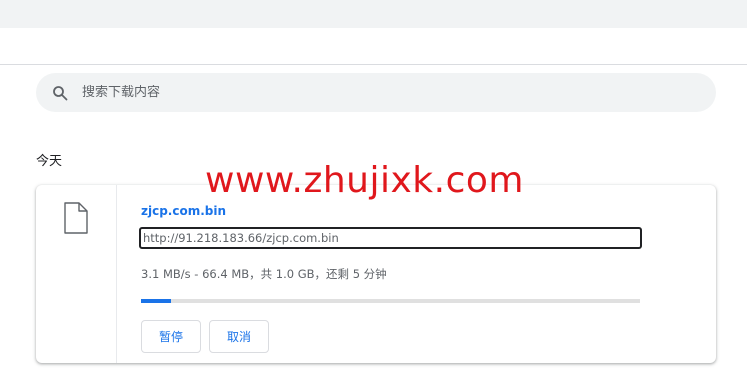 Image resolution: width=747 pixels, height=375 pixels. I want to click on search-bar, so click(376, 92).